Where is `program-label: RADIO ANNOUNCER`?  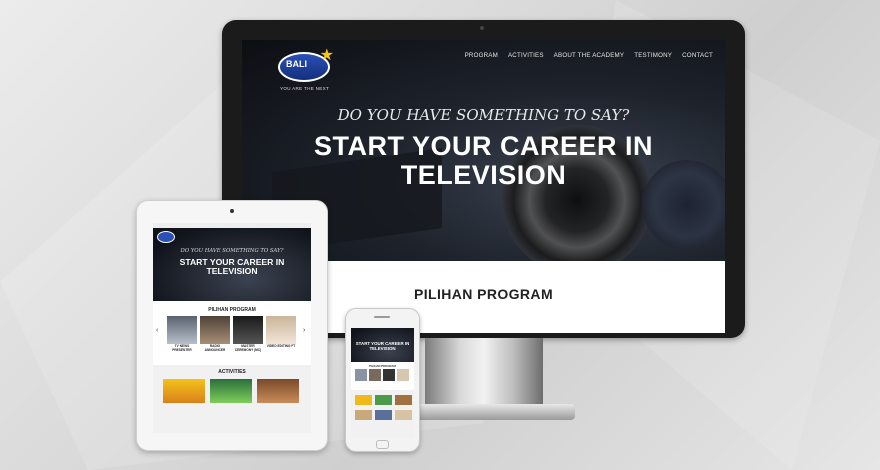 program-label: RADIO ANNOUNCER is located at coordinates (215, 348).